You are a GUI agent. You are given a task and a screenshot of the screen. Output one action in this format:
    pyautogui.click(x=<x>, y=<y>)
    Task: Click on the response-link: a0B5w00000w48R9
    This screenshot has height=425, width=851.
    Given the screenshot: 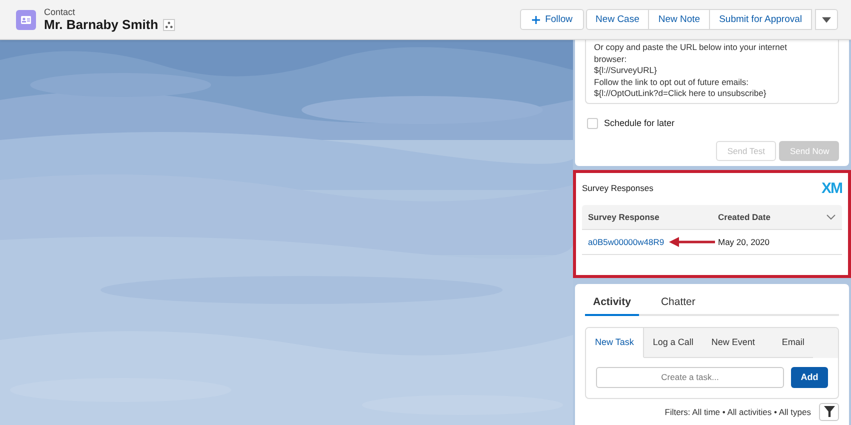 What is the action you would take?
    pyautogui.click(x=626, y=241)
    